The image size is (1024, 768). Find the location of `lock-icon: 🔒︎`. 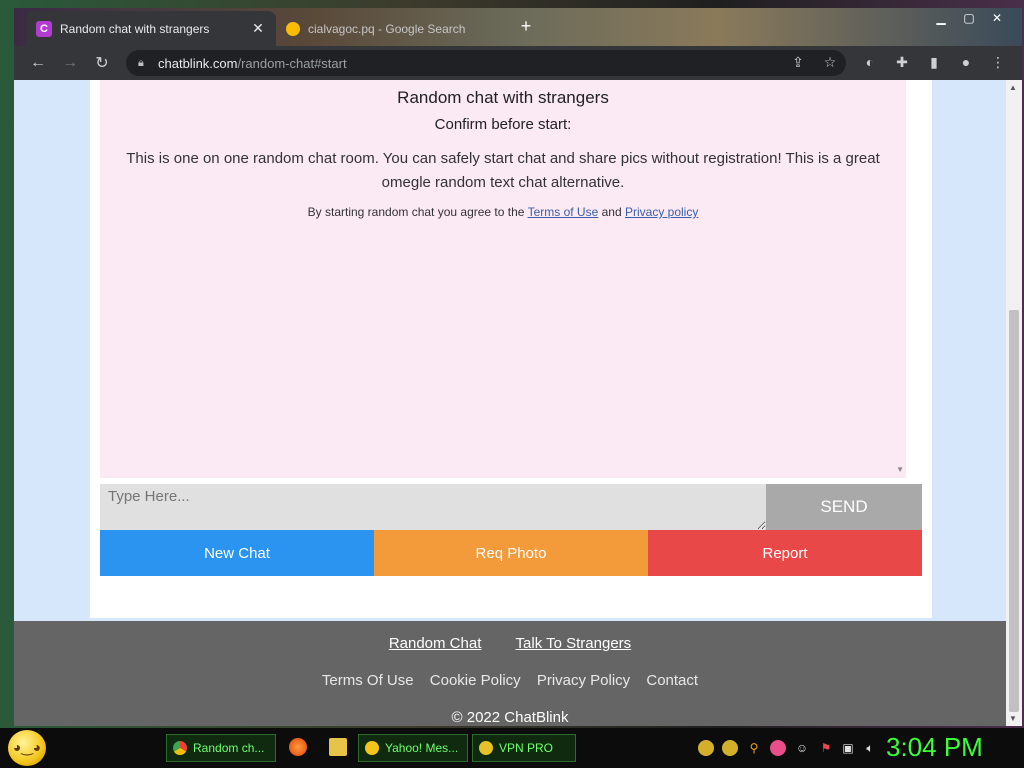

lock-icon: 🔒︎ is located at coordinates (141, 63).